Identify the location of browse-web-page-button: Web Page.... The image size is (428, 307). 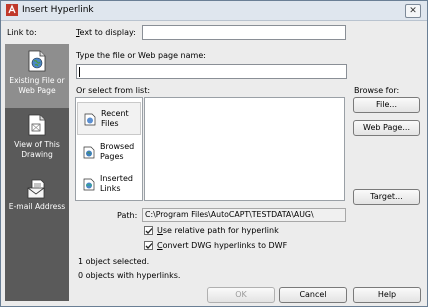
(386, 128).